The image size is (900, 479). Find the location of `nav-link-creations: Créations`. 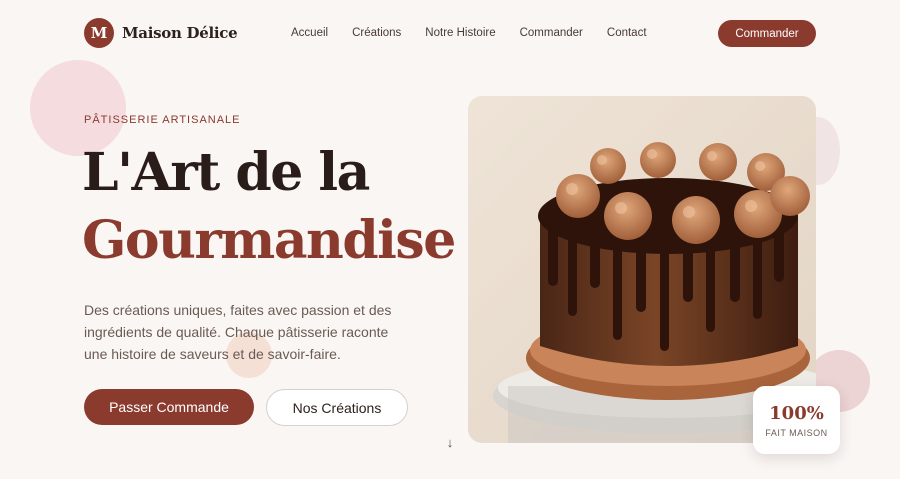

nav-link-creations: Créations is located at coordinates (376, 33).